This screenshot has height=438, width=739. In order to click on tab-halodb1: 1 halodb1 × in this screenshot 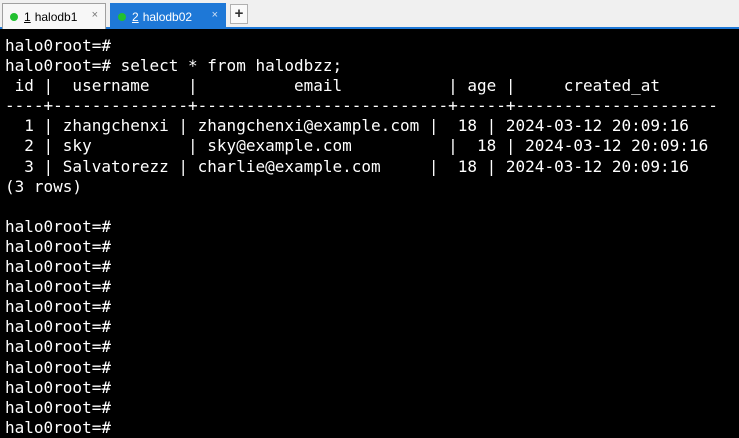, I will do `click(54, 16)`.